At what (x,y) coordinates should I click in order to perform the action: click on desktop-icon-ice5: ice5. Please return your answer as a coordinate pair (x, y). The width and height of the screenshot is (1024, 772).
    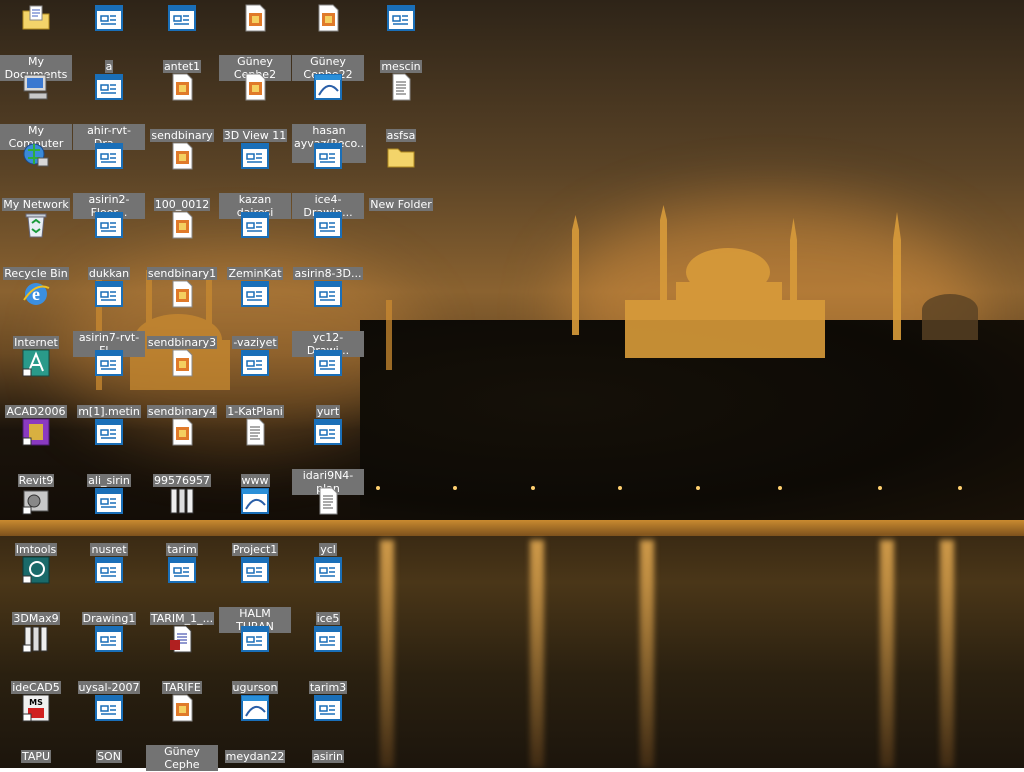
    Looking at the image, I should click on (328, 589).